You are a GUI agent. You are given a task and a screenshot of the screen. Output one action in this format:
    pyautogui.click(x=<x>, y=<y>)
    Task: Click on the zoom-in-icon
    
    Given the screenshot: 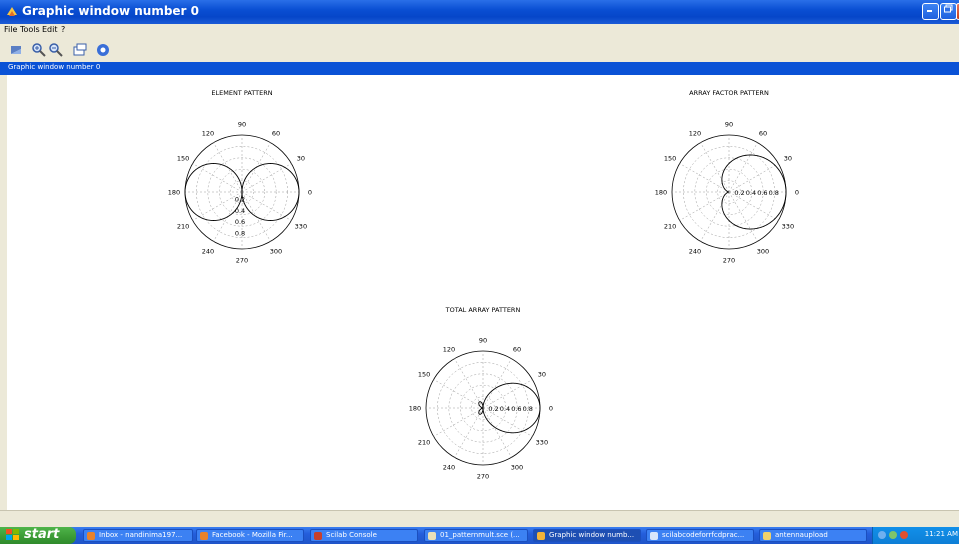 What is the action you would take?
    pyautogui.click(x=39, y=50)
    